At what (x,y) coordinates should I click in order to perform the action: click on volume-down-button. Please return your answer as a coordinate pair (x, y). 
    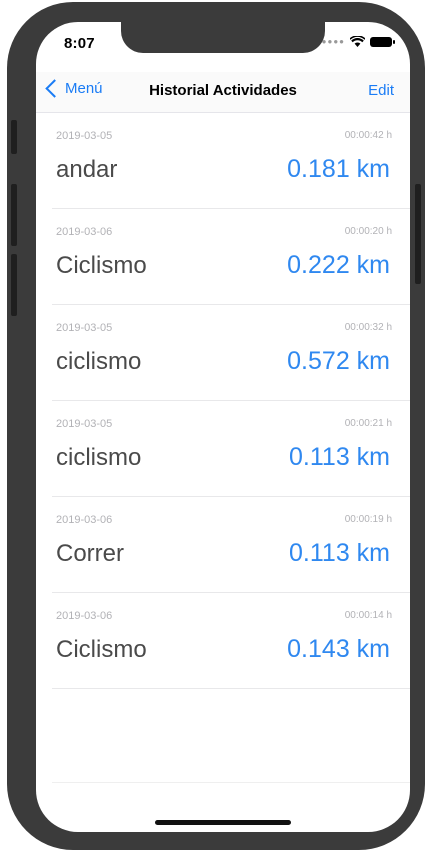
    Looking at the image, I should click on (14, 285).